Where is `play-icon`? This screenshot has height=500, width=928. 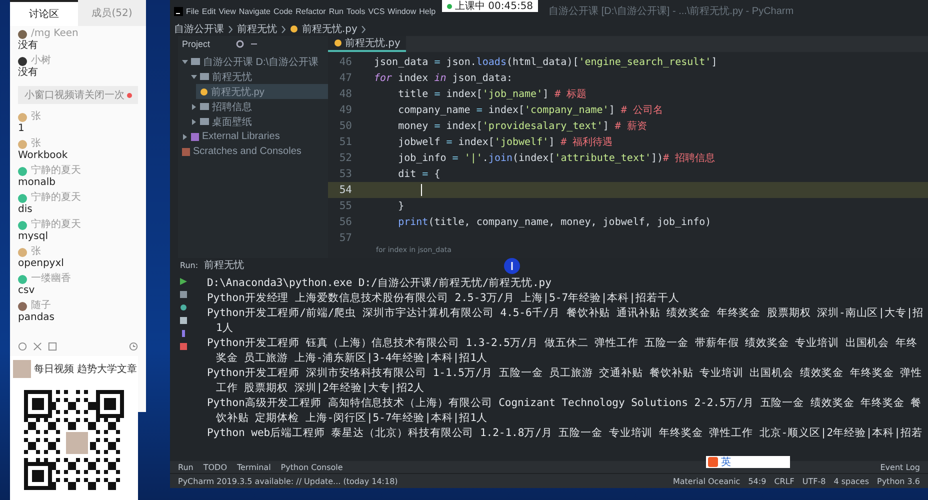
play-icon is located at coordinates (183, 281).